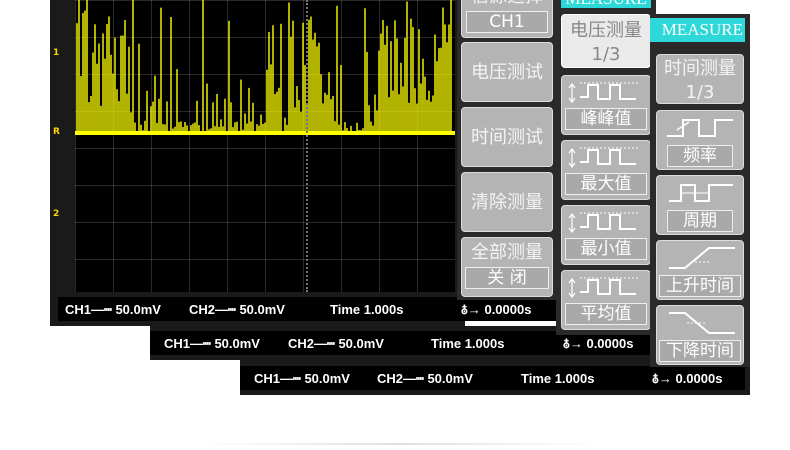 The height and width of the screenshot is (450, 790). I want to click on voltage-test-button: 电压测试, so click(507, 72).